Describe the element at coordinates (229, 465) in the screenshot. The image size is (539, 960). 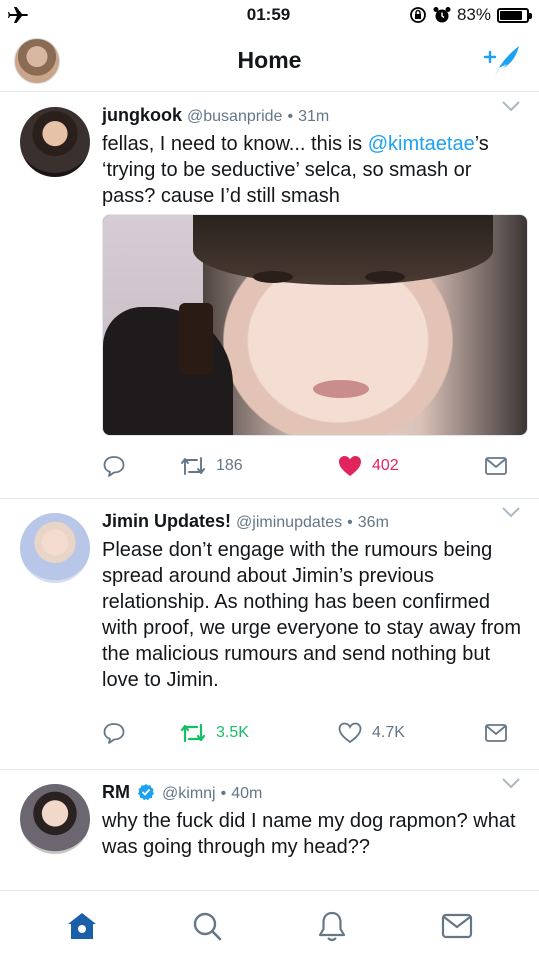
I see `retweet-count: 186` at that location.